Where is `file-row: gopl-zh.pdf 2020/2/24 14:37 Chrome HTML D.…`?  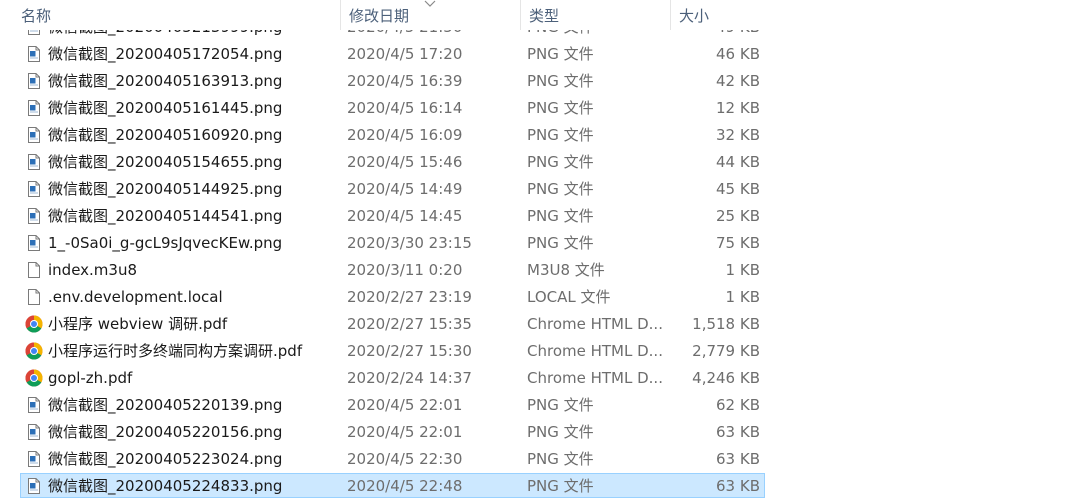 file-row: gopl-zh.pdf 2020/2/24 14:37 Chrome HTML D.… is located at coordinates (392, 377).